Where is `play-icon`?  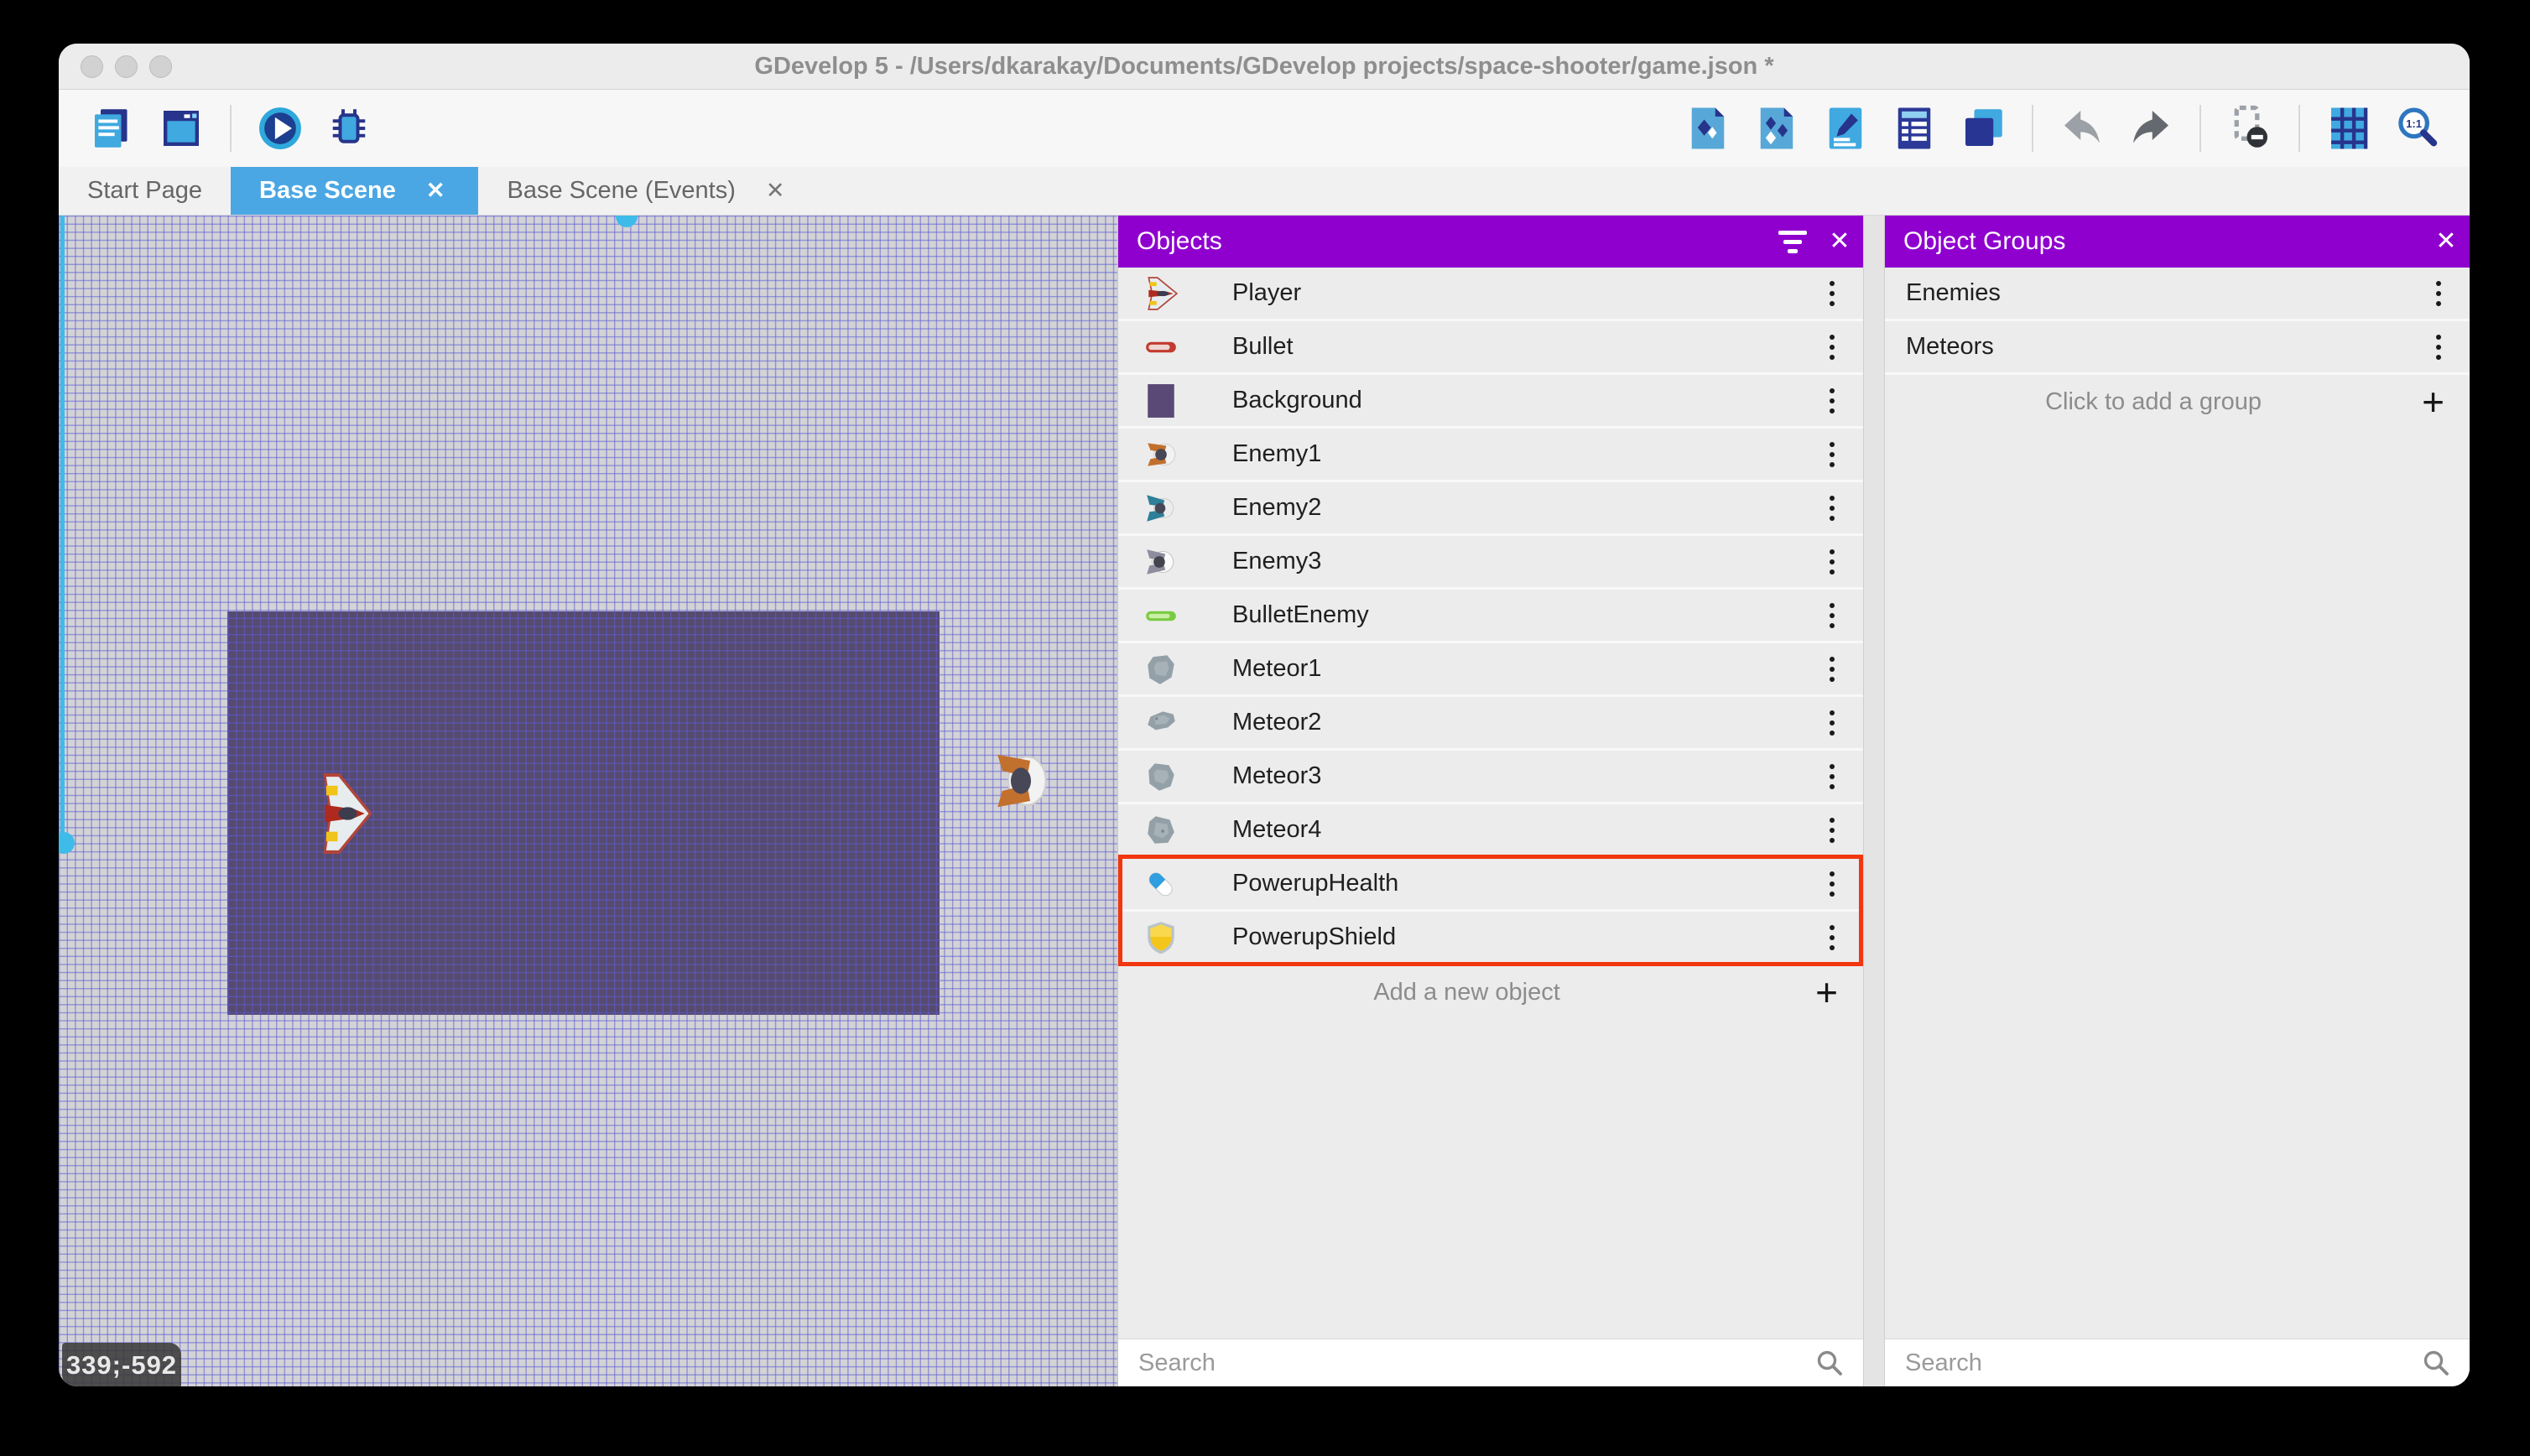 play-icon is located at coordinates (280, 128).